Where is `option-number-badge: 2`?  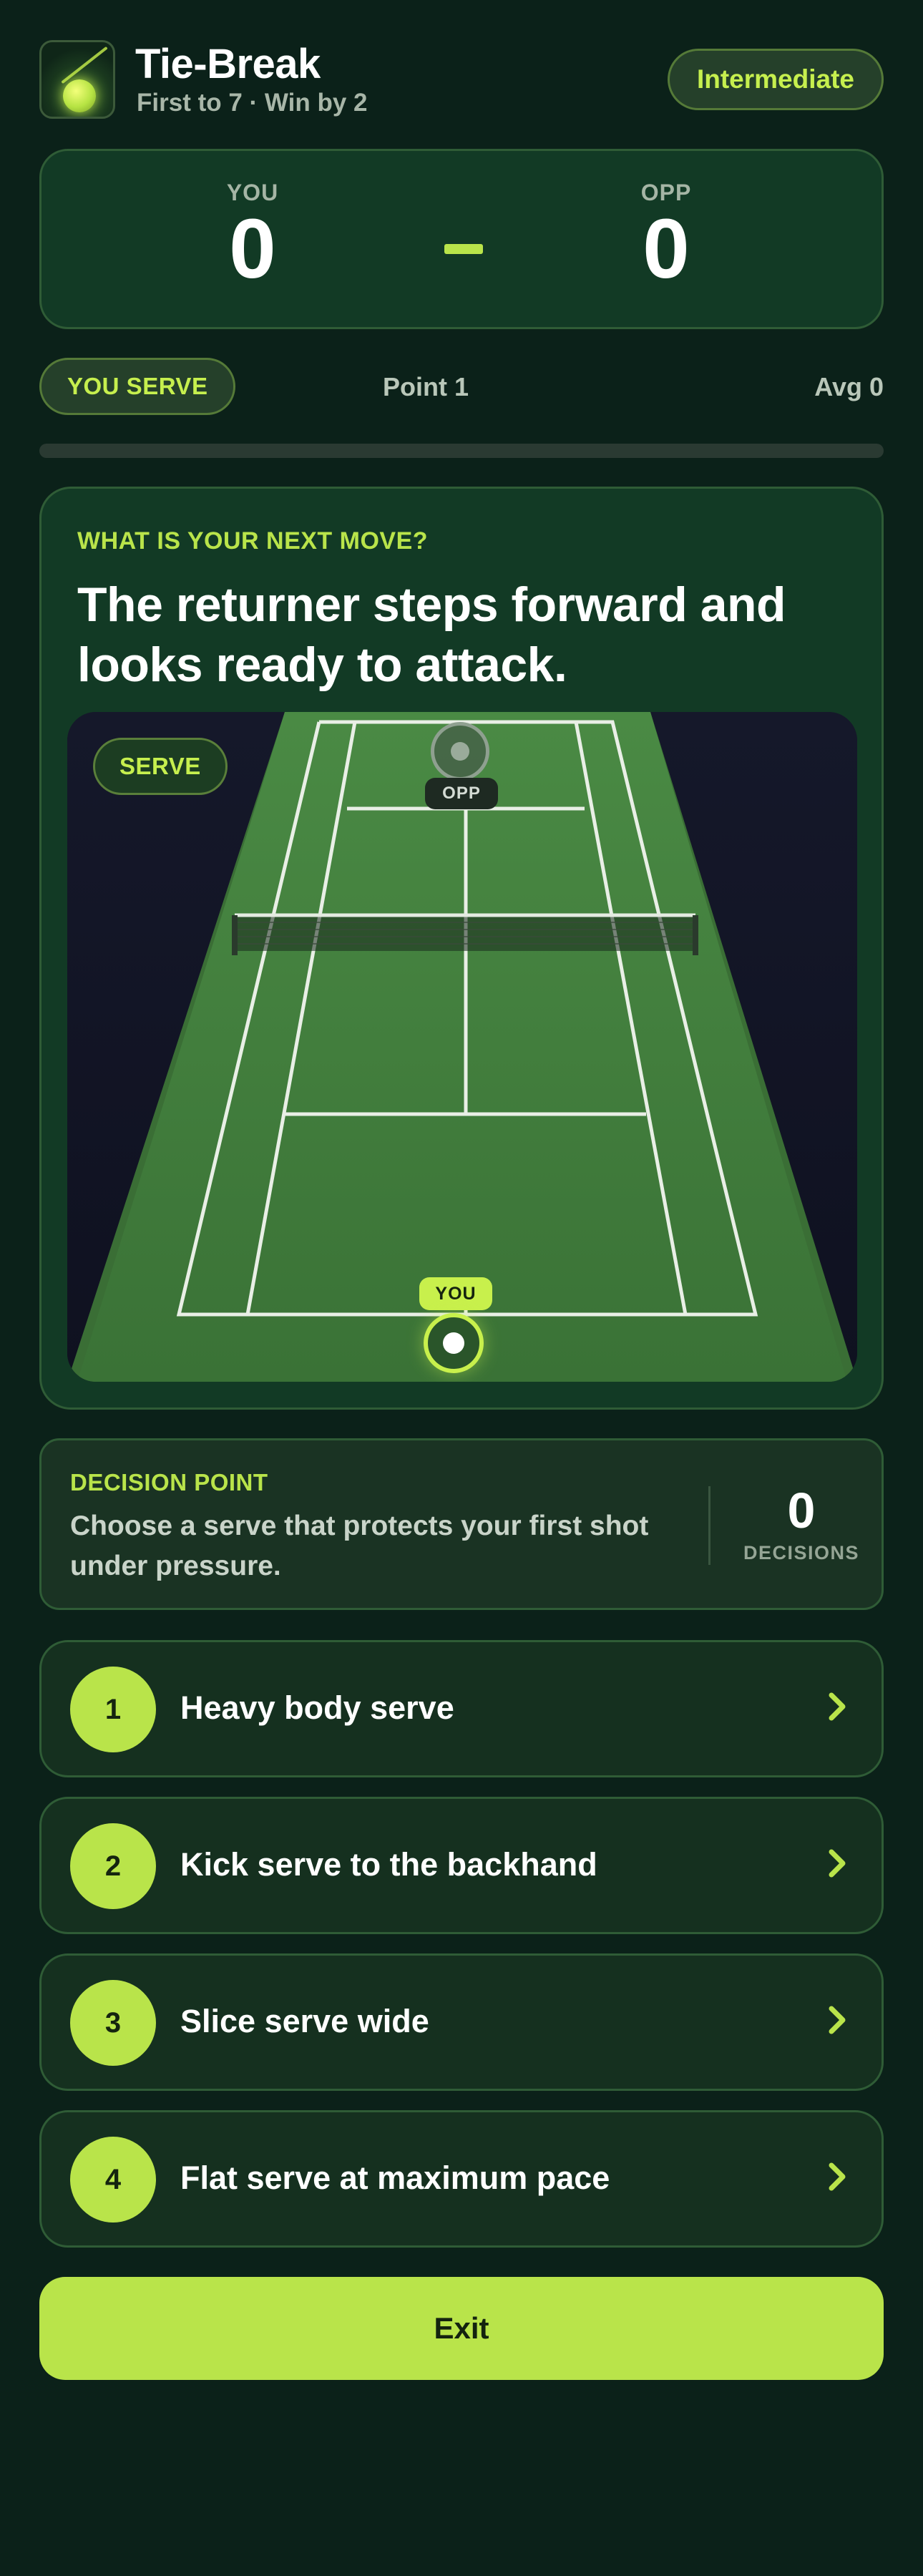
option-number-badge: 2 is located at coordinates (113, 1866).